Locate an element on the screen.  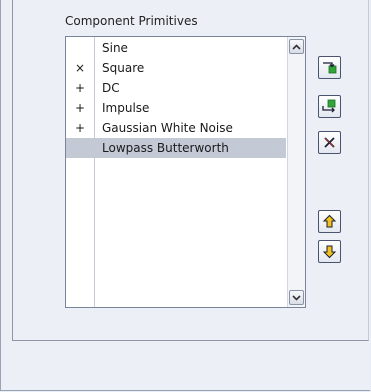
delete-component-button is located at coordinates (329, 142).